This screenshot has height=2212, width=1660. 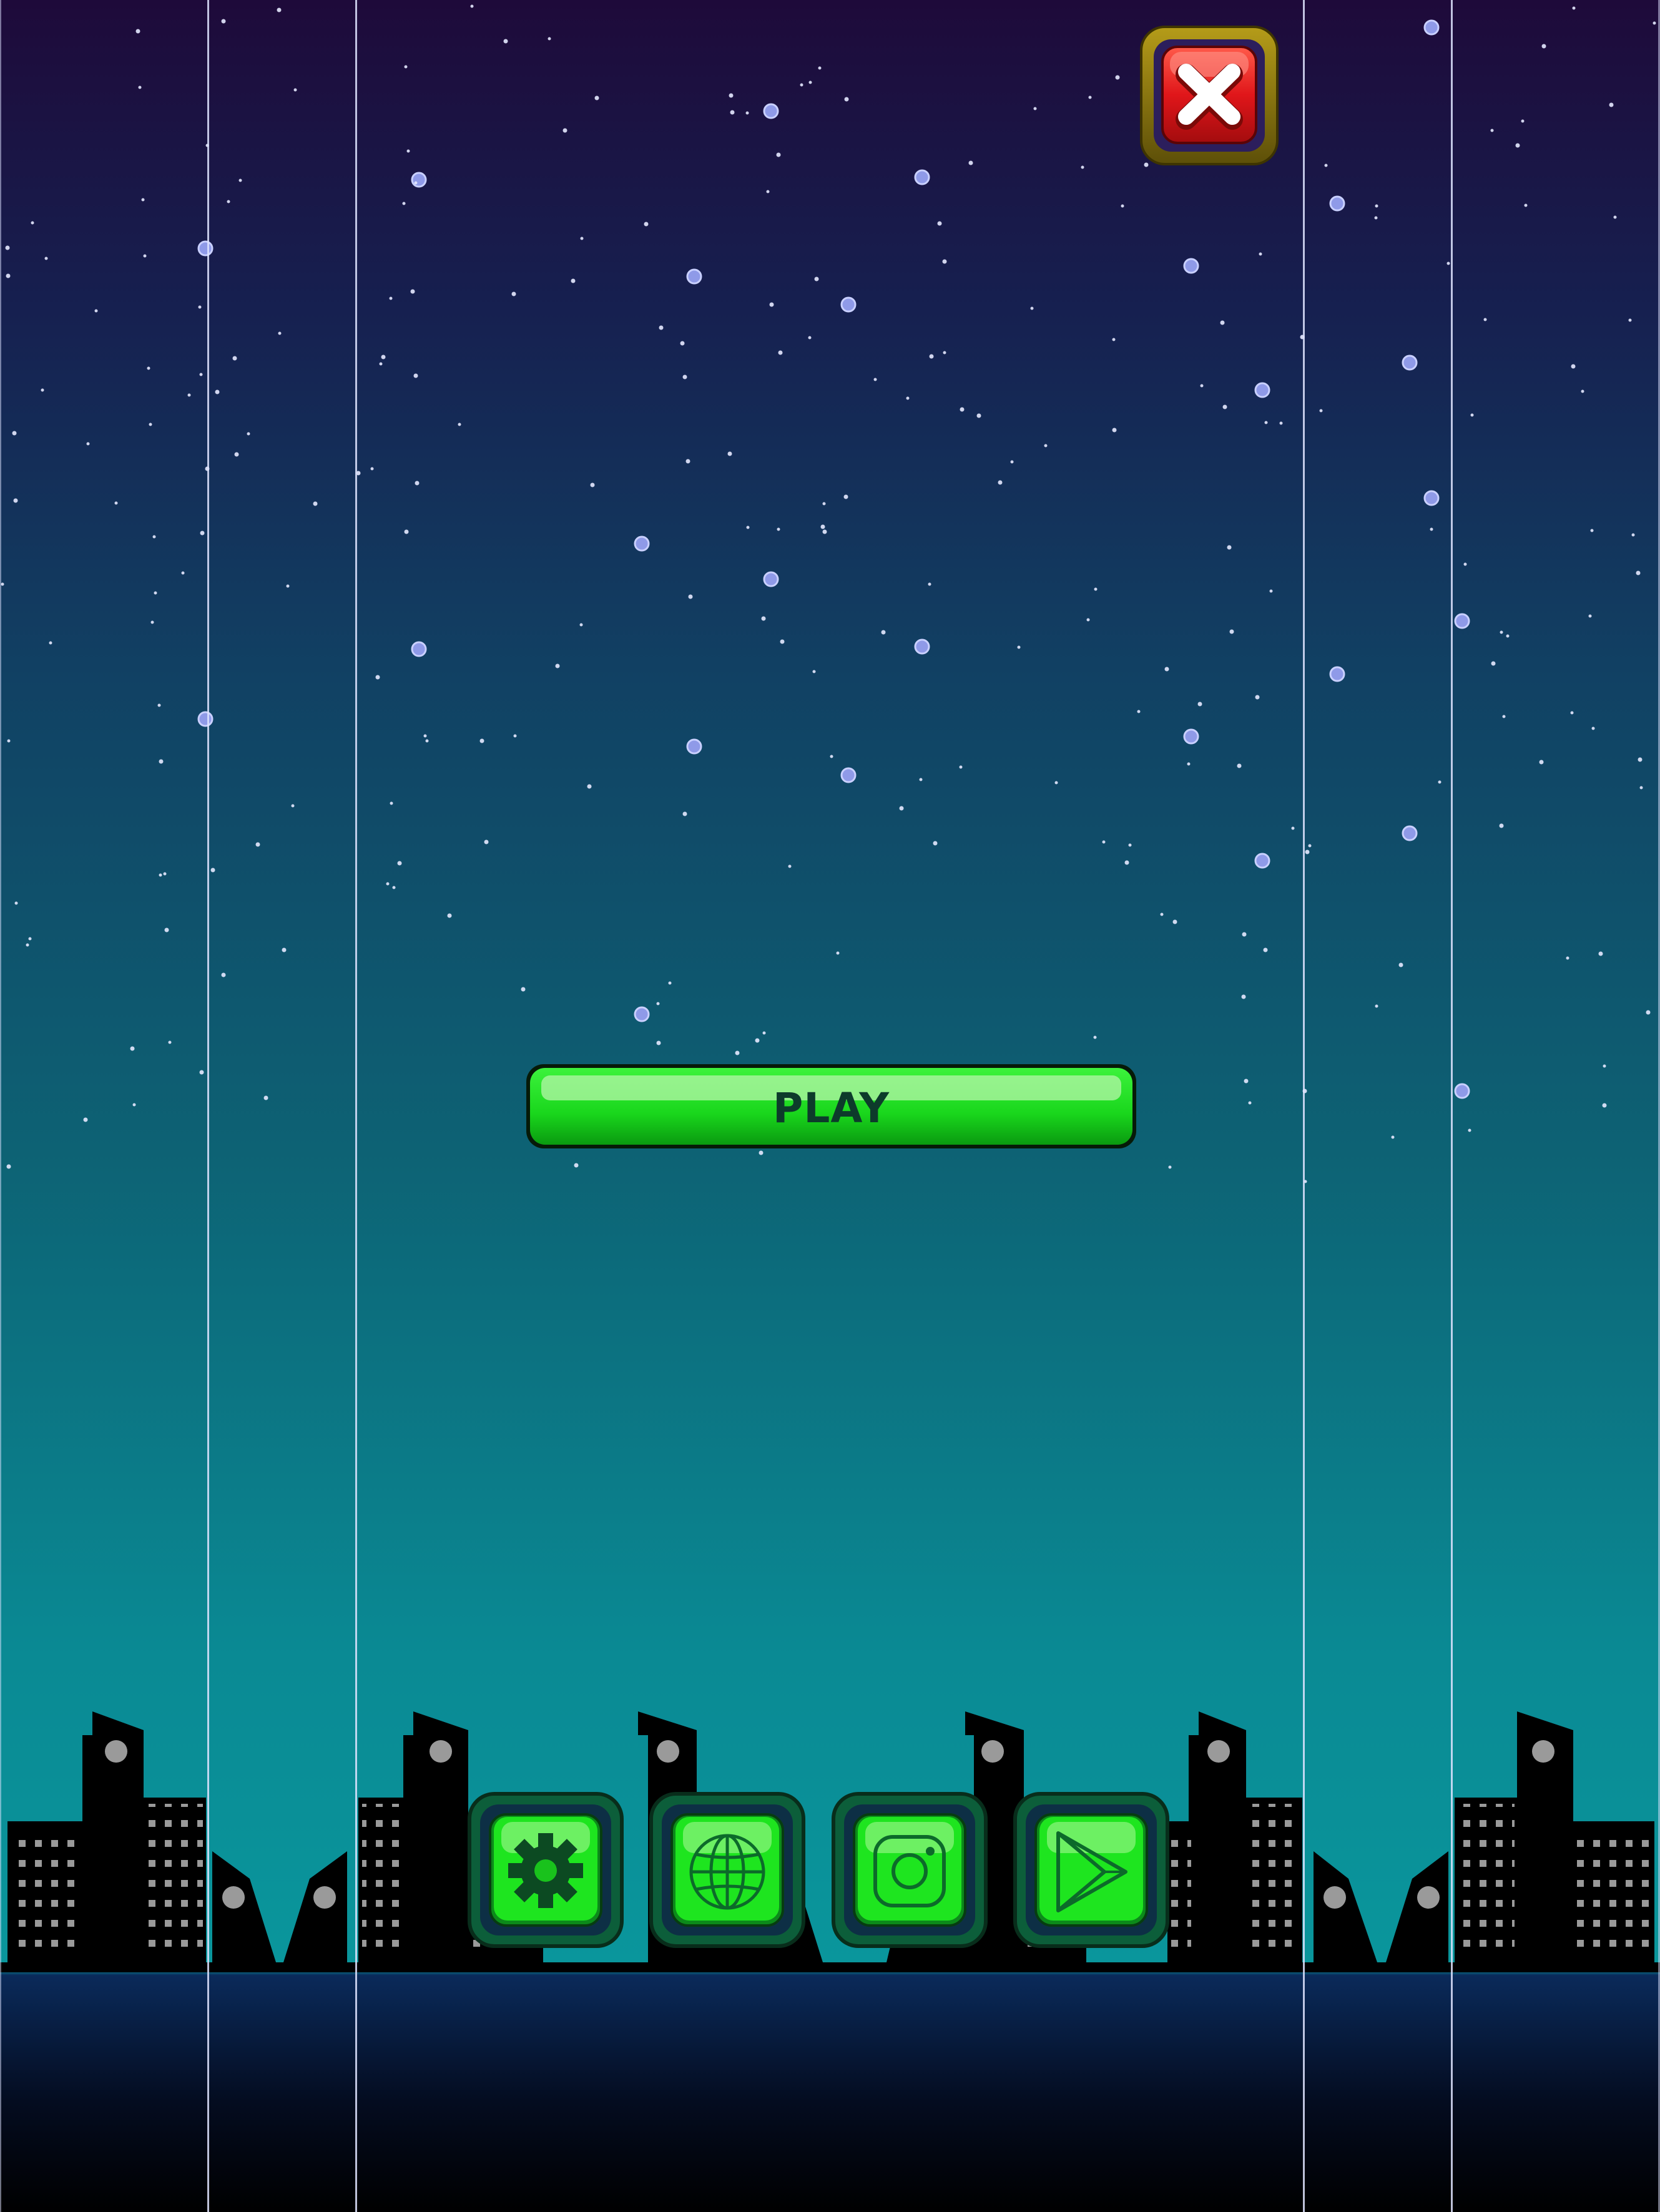 I want to click on settings-button, so click(x=546, y=1870).